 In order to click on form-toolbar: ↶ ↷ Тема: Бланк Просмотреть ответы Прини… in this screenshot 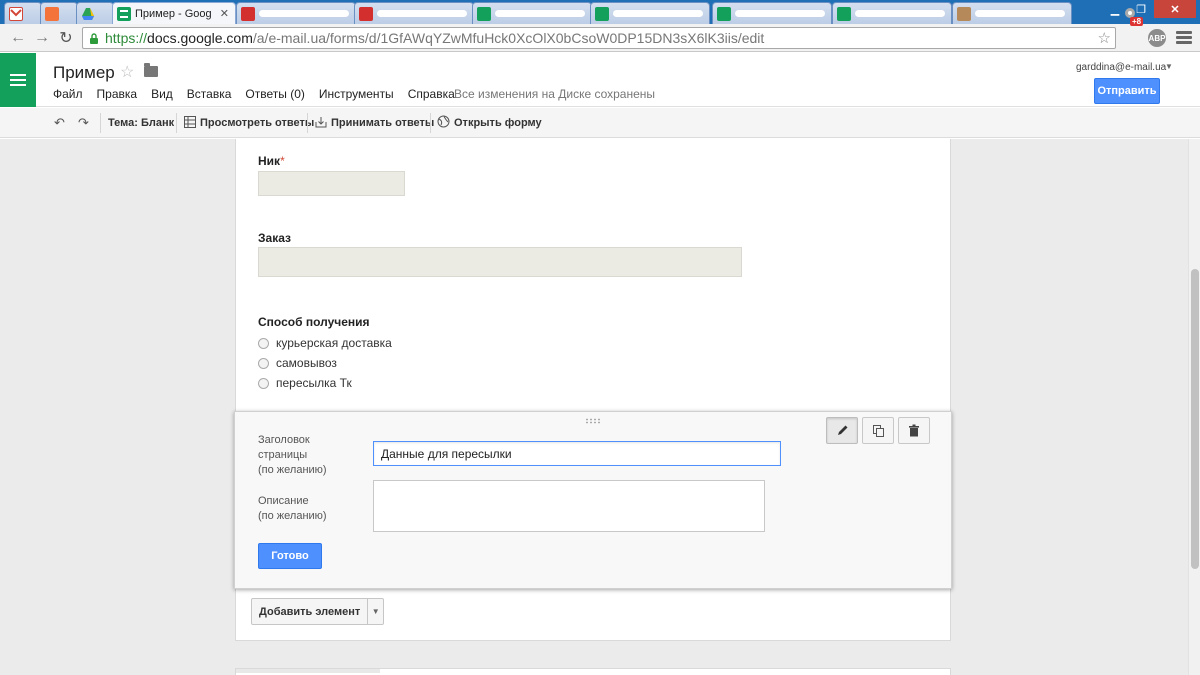, I will do `click(600, 123)`.